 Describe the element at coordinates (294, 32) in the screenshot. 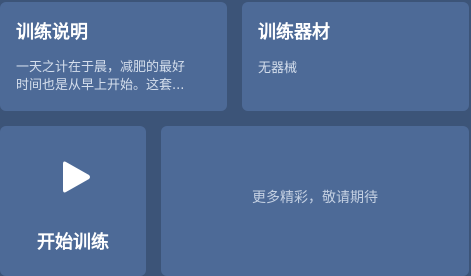

I see `training-equipment-title: 训练器材` at that location.